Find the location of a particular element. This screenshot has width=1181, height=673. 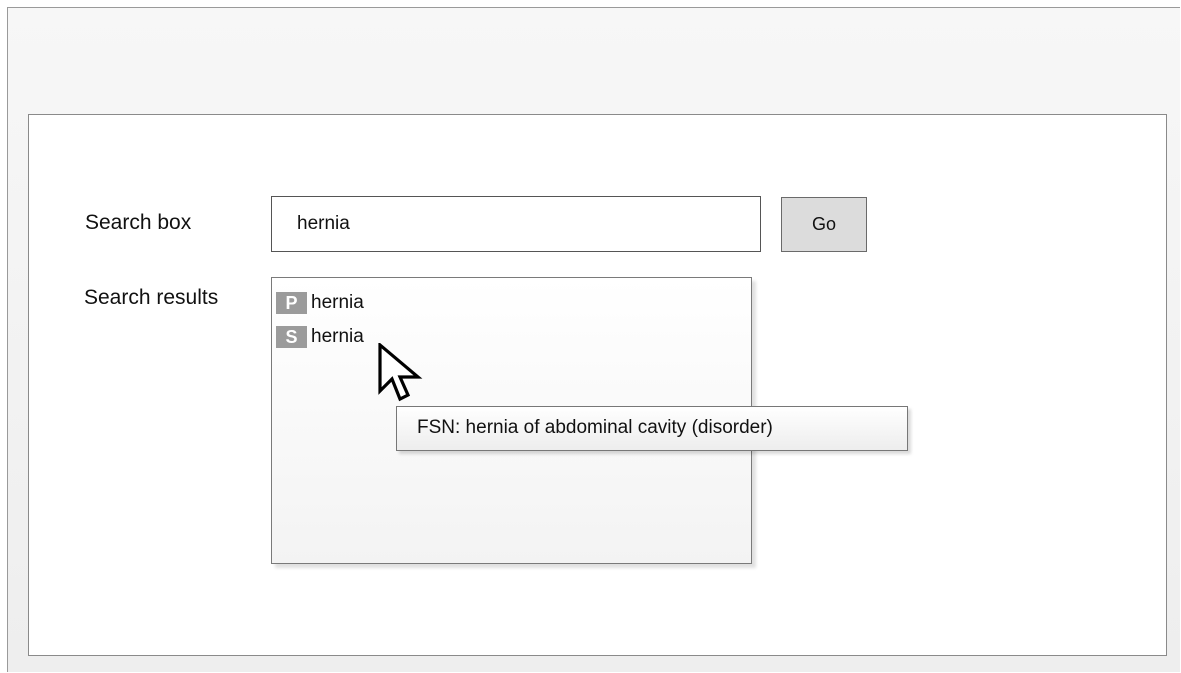

search-input is located at coordinates (516, 224).